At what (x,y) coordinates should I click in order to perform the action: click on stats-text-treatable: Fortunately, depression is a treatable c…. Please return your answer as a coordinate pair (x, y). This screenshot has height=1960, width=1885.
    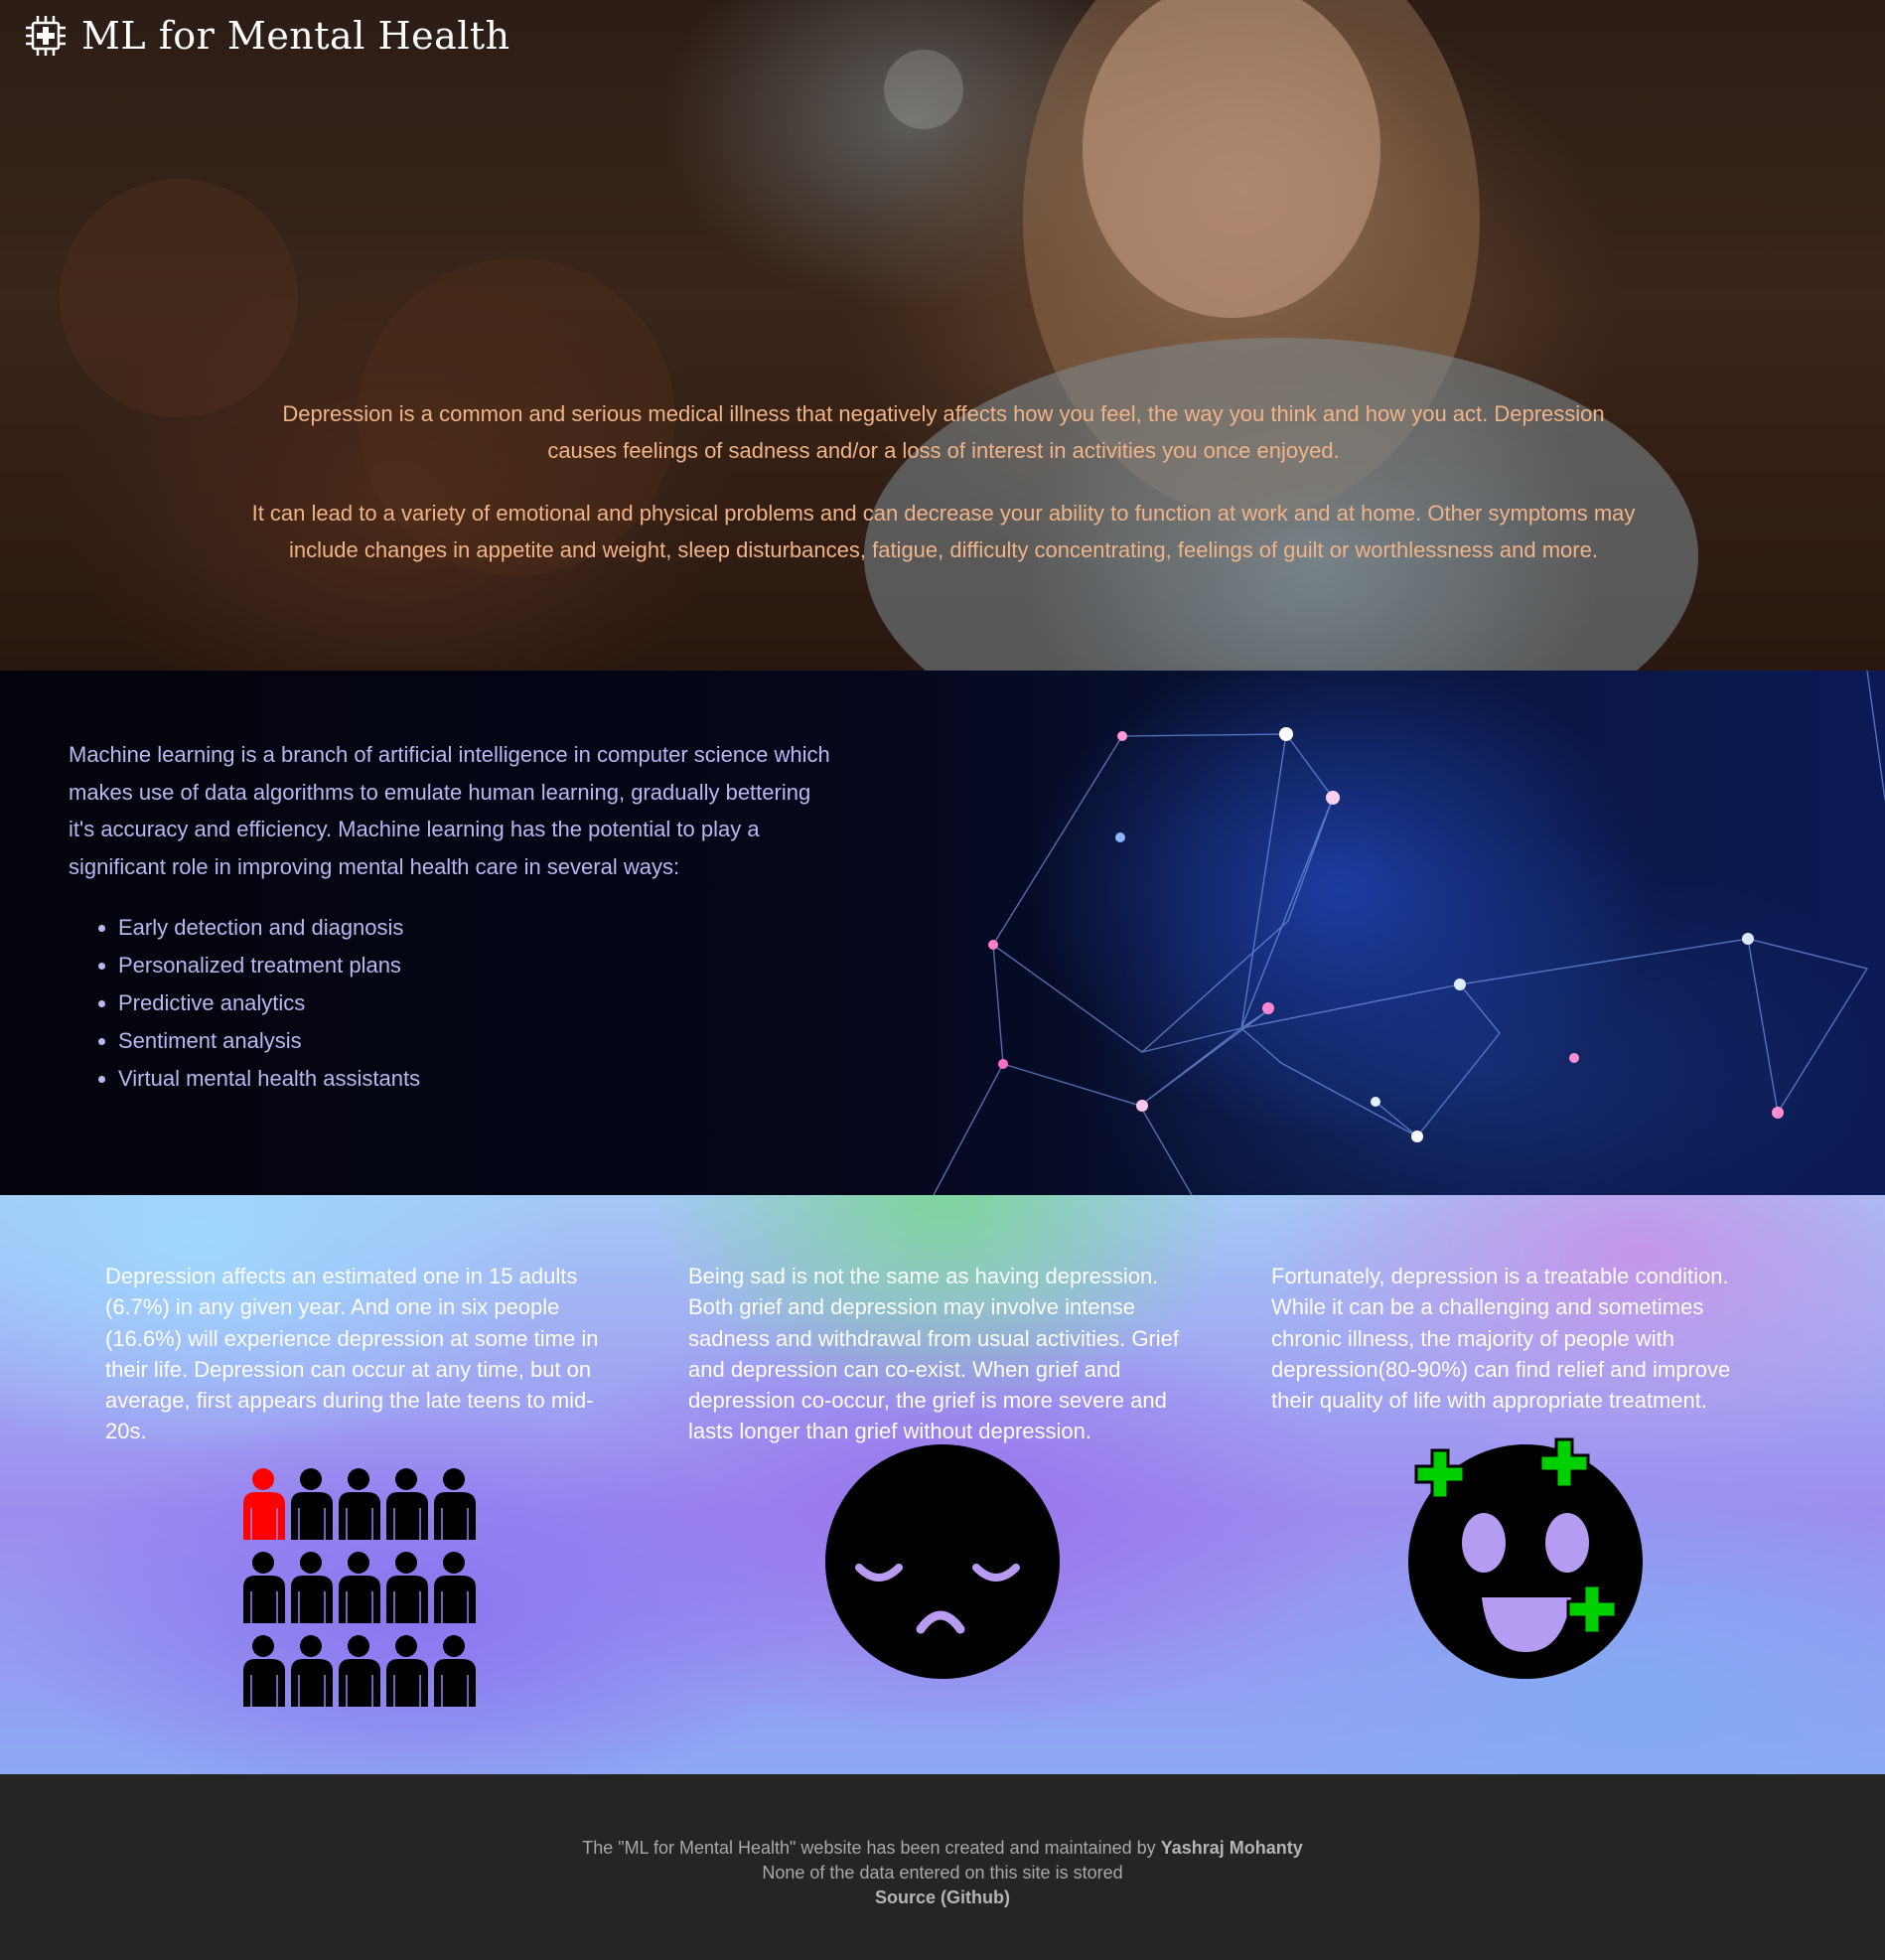
    Looking at the image, I should click on (1501, 1339).